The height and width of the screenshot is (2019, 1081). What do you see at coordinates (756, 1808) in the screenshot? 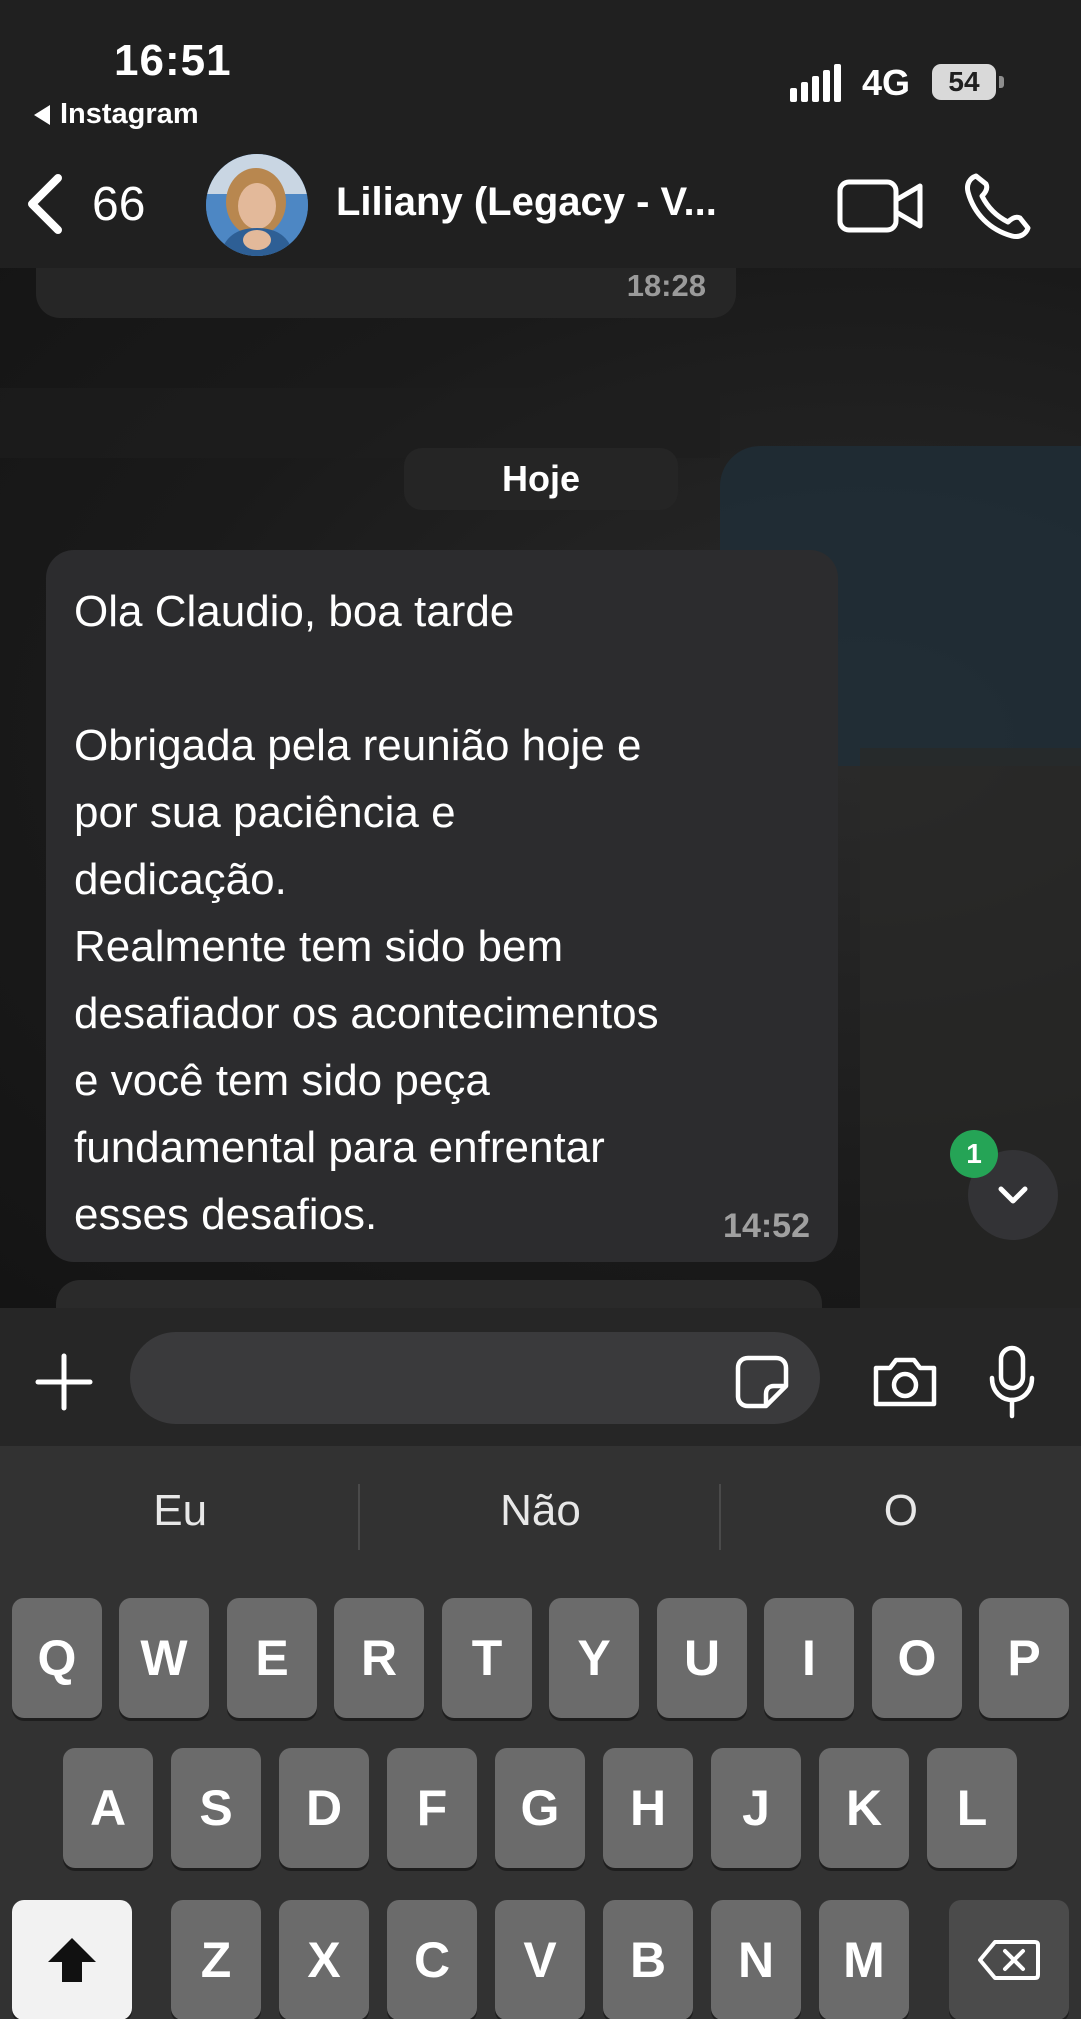
I see `key-j: J` at bounding box center [756, 1808].